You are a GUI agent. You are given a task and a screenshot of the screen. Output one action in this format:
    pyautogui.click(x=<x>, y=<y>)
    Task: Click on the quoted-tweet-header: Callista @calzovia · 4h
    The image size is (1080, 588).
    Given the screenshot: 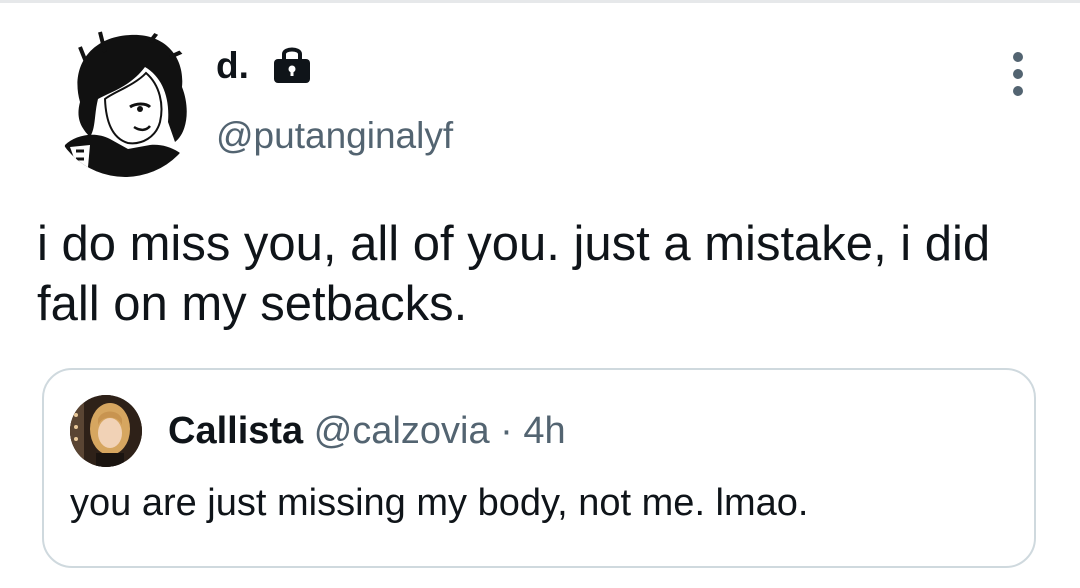 What is the action you would take?
    pyautogui.click(x=367, y=431)
    